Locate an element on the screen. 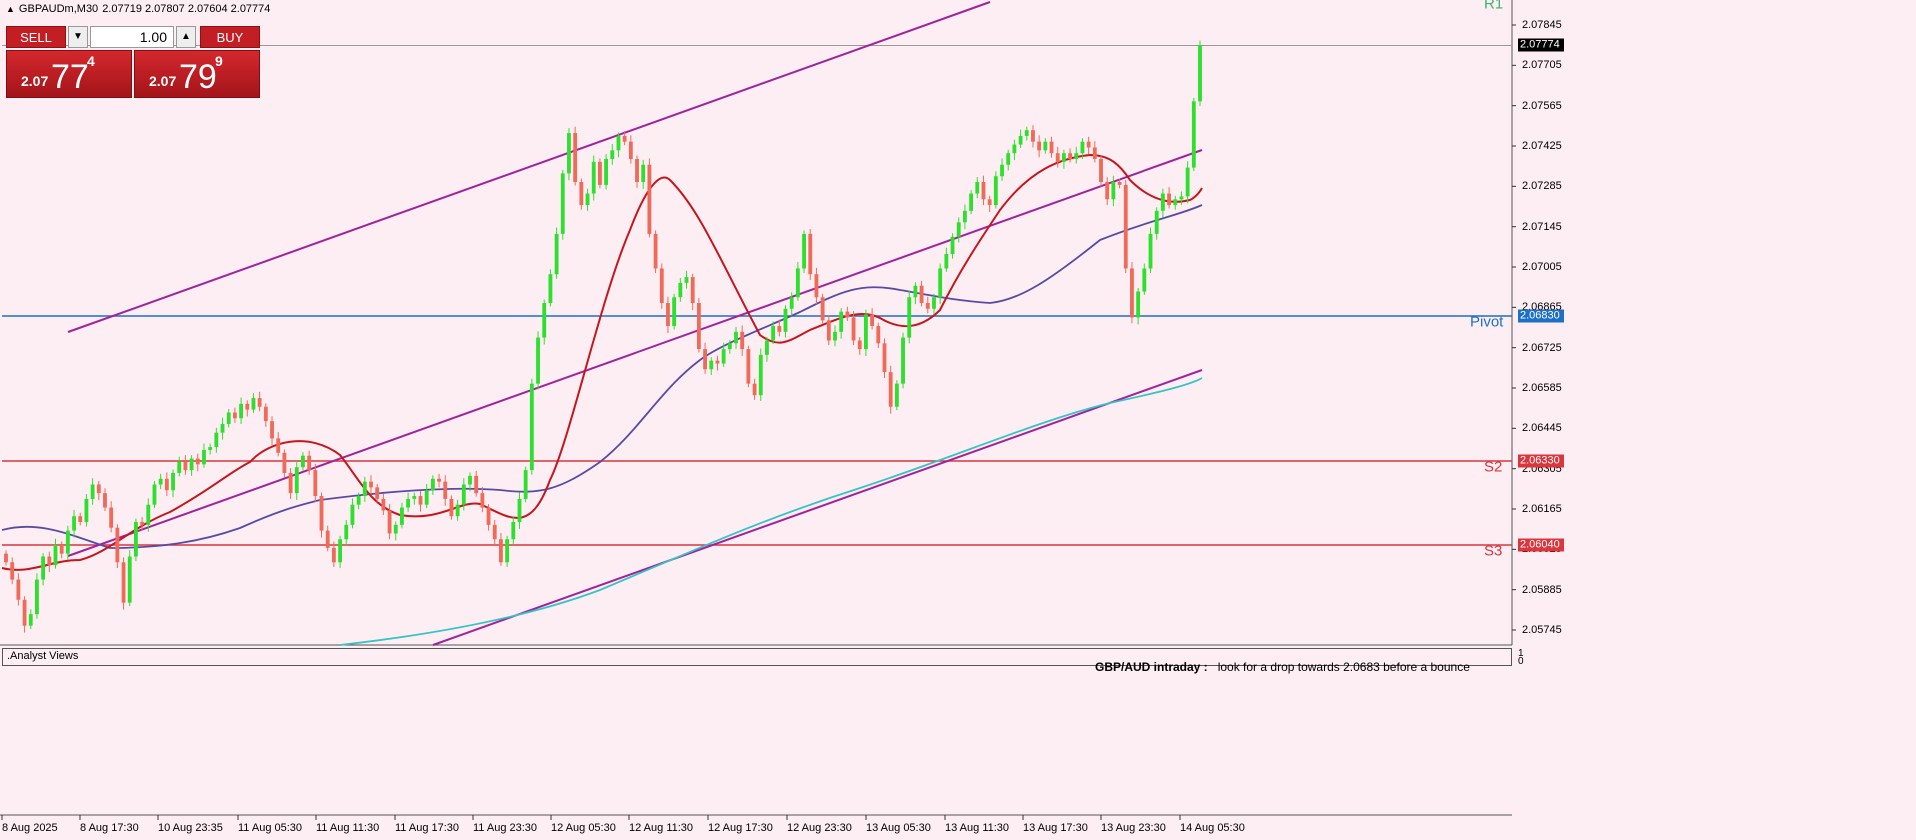 This screenshot has width=1916, height=840. ma-slow-line is located at coordinates (771, 511).